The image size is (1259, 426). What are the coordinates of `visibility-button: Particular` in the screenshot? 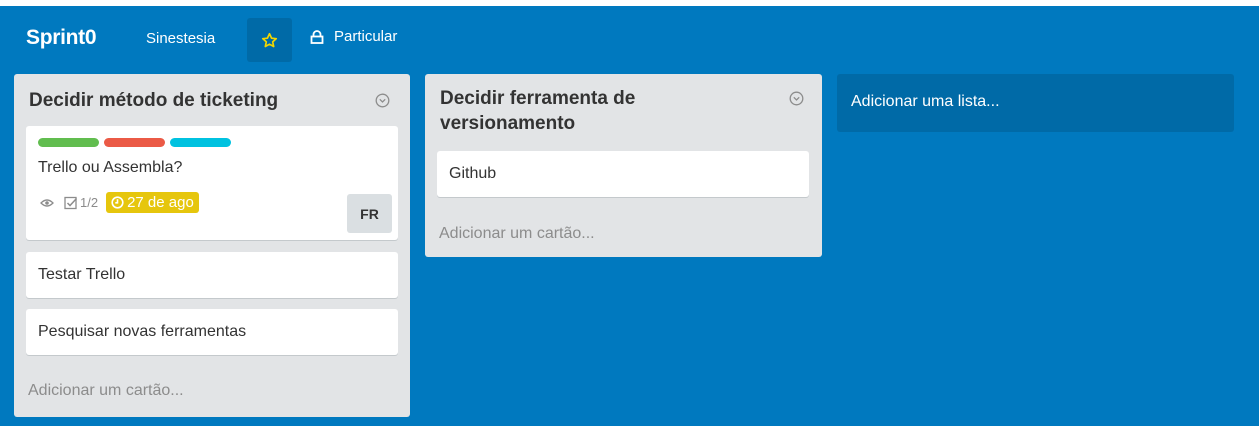 It's located at (353, 36).